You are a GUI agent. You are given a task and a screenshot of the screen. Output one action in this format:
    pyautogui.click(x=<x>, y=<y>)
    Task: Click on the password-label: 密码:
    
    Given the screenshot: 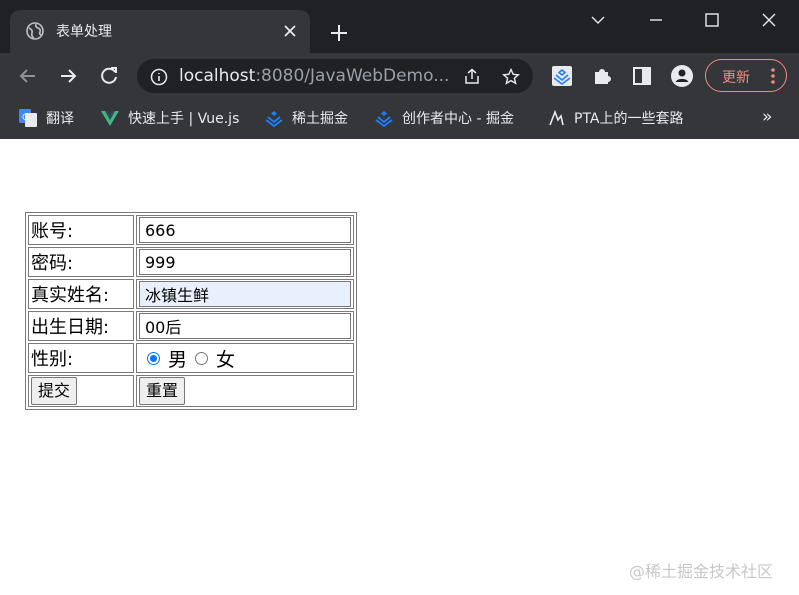 What is the action you would take?
    pyautogui.click(x=81, y=262)
    